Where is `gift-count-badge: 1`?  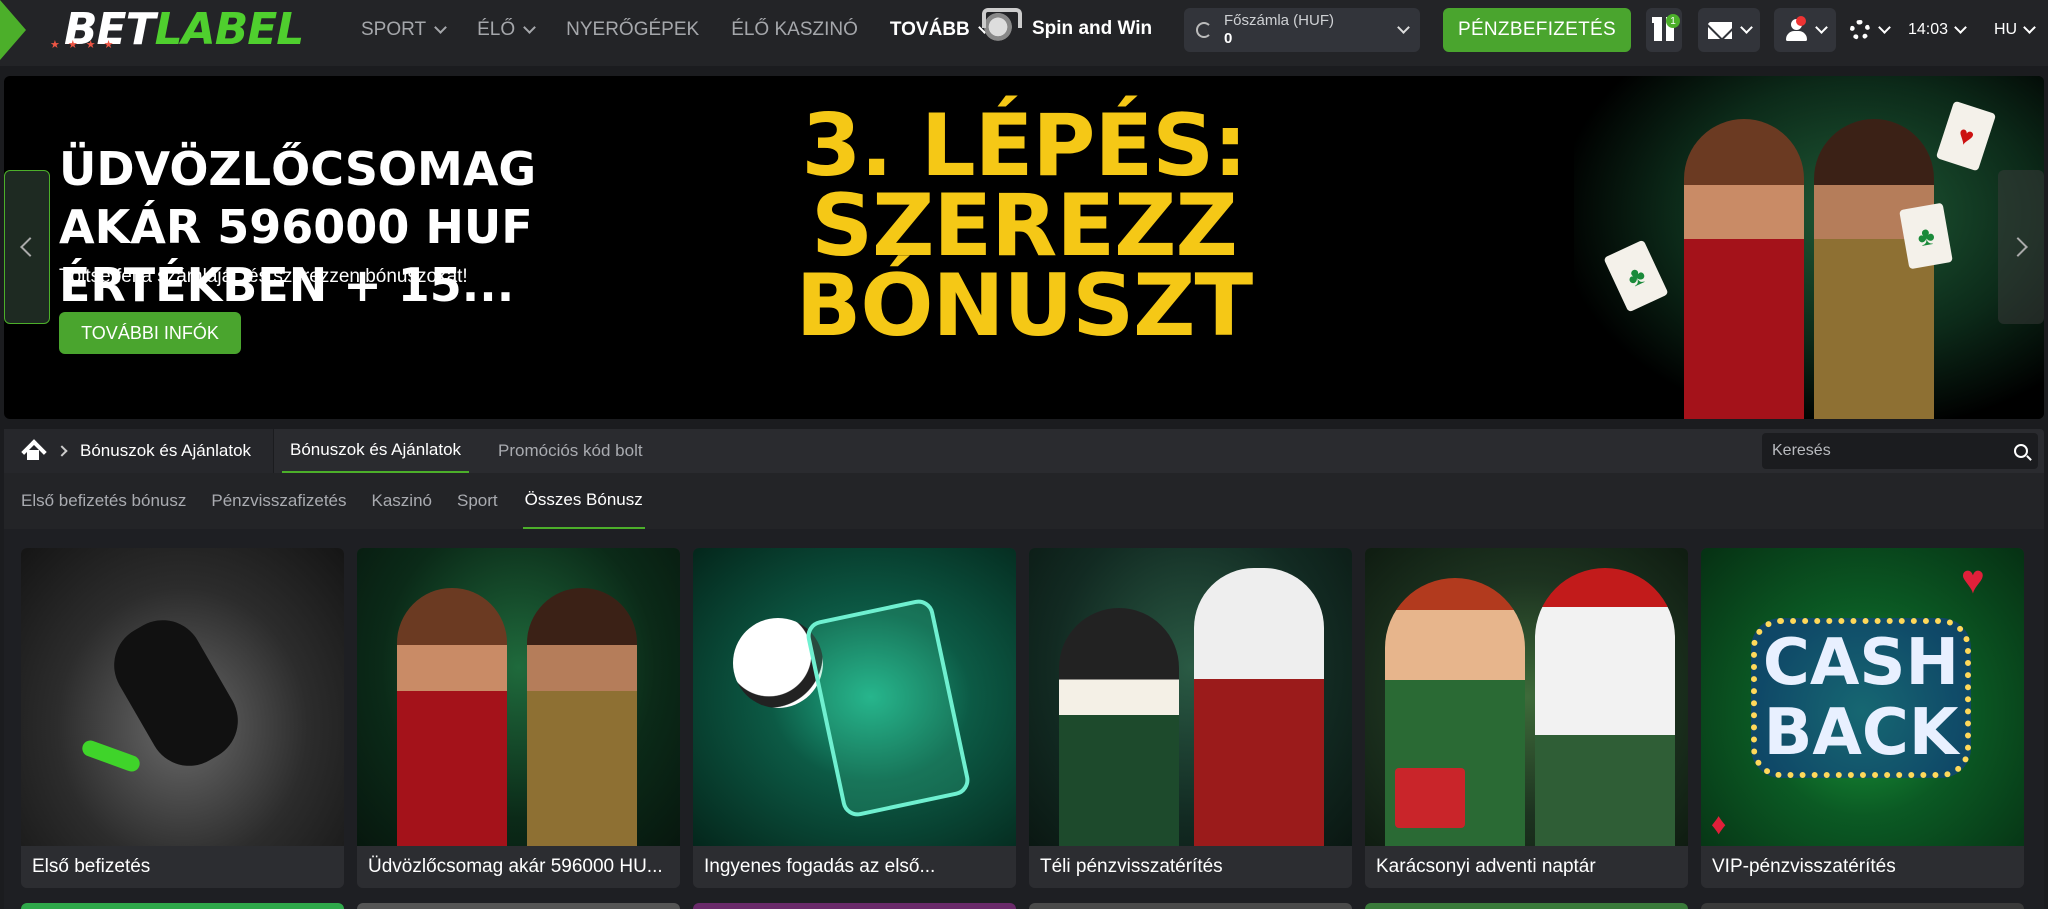
gift-count-badge: 1 is located at coordinates (1673, 21).